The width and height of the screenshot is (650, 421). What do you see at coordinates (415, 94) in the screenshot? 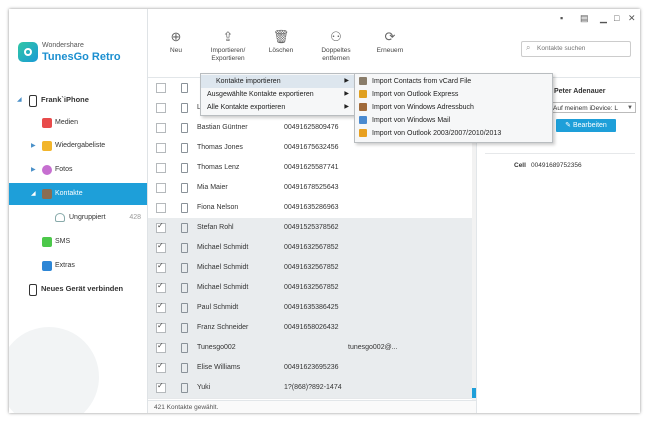
I see `submenu-item-label: Import von Outlook Express` at bounding box center [415, 94].